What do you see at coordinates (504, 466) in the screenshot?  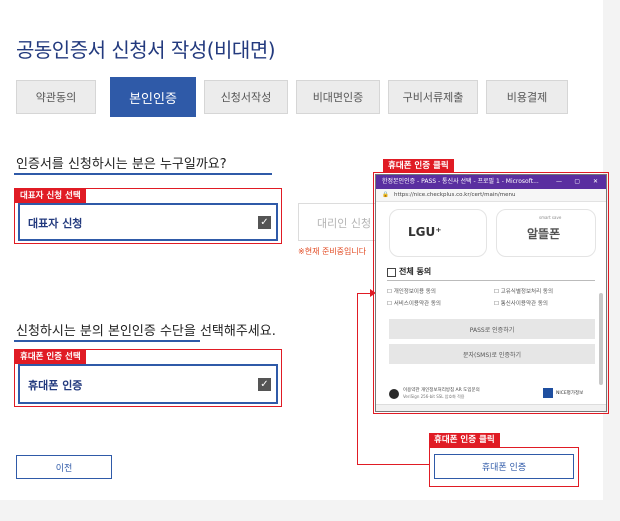 I see `phone-verify-button: 휴대폰 인증` at bounding box center [504, 466].